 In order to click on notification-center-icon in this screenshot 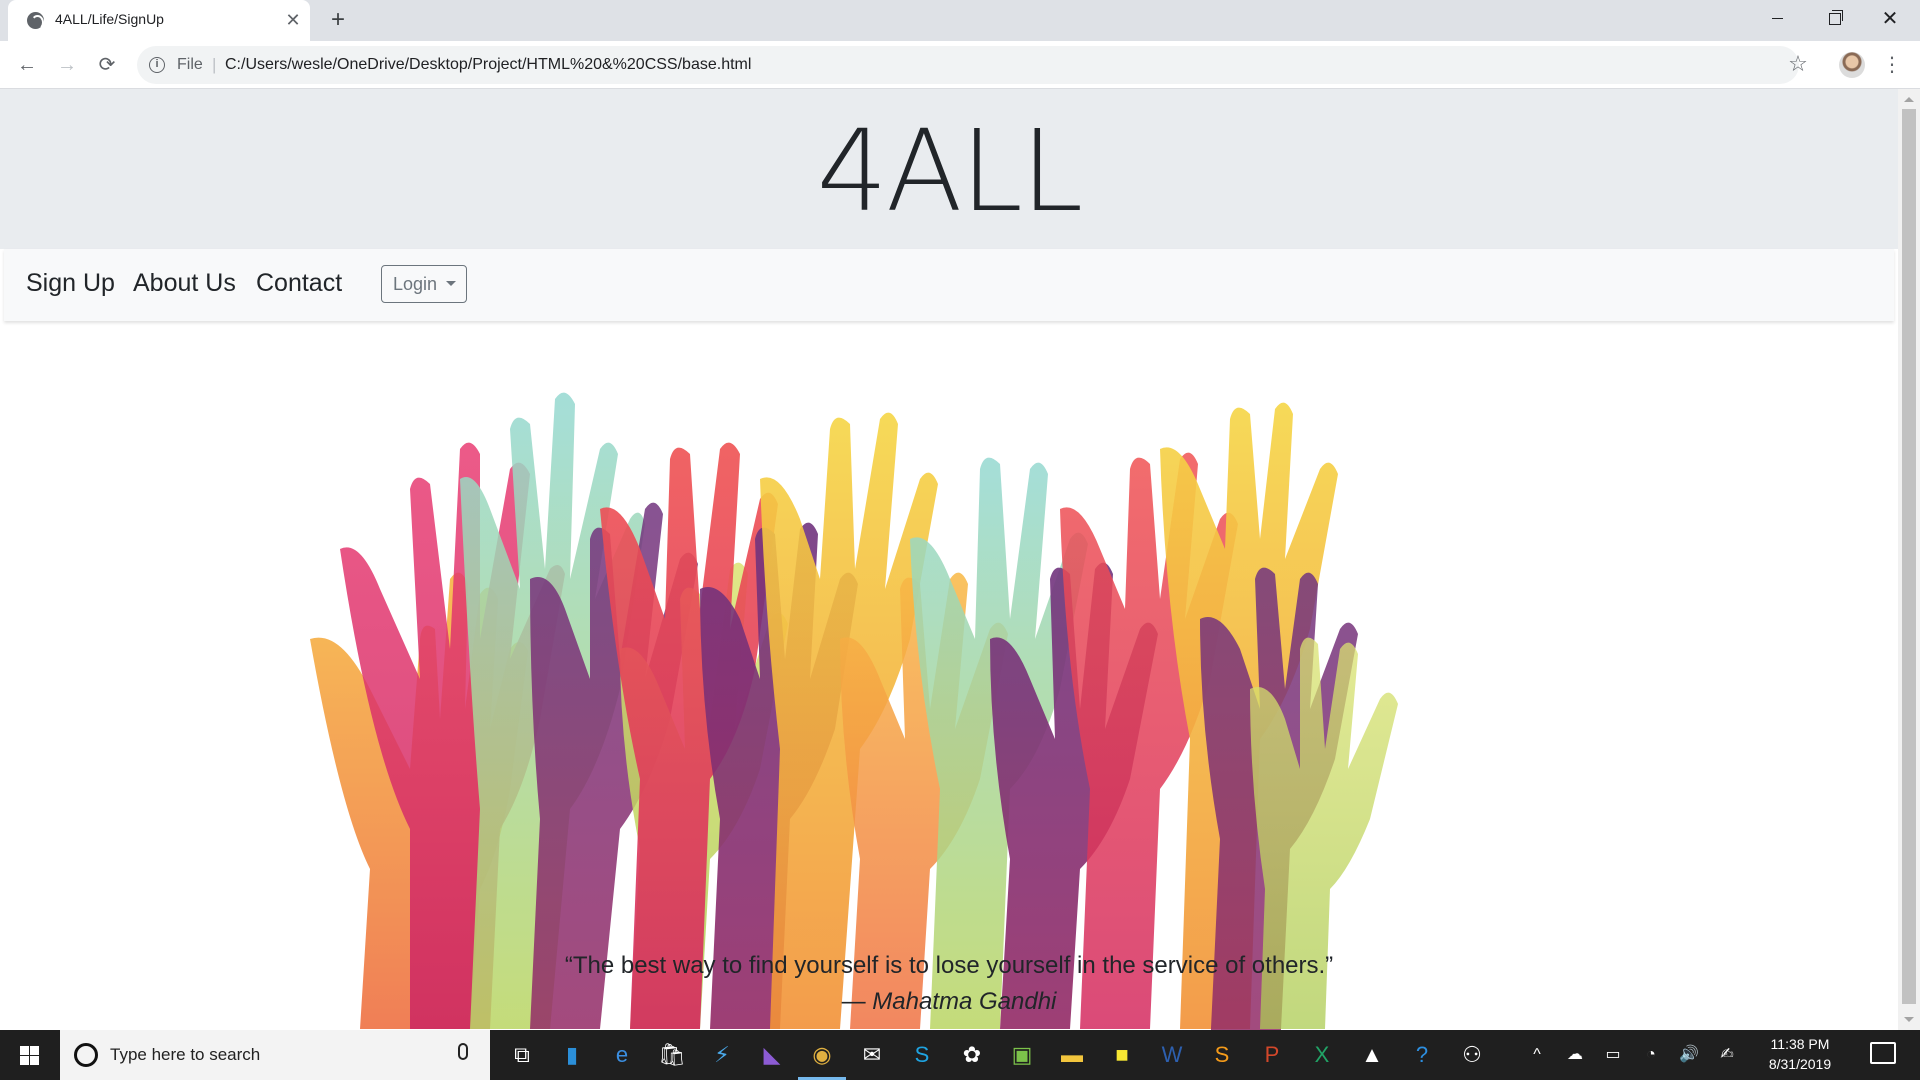, I will do `click(1883, 1053)`.